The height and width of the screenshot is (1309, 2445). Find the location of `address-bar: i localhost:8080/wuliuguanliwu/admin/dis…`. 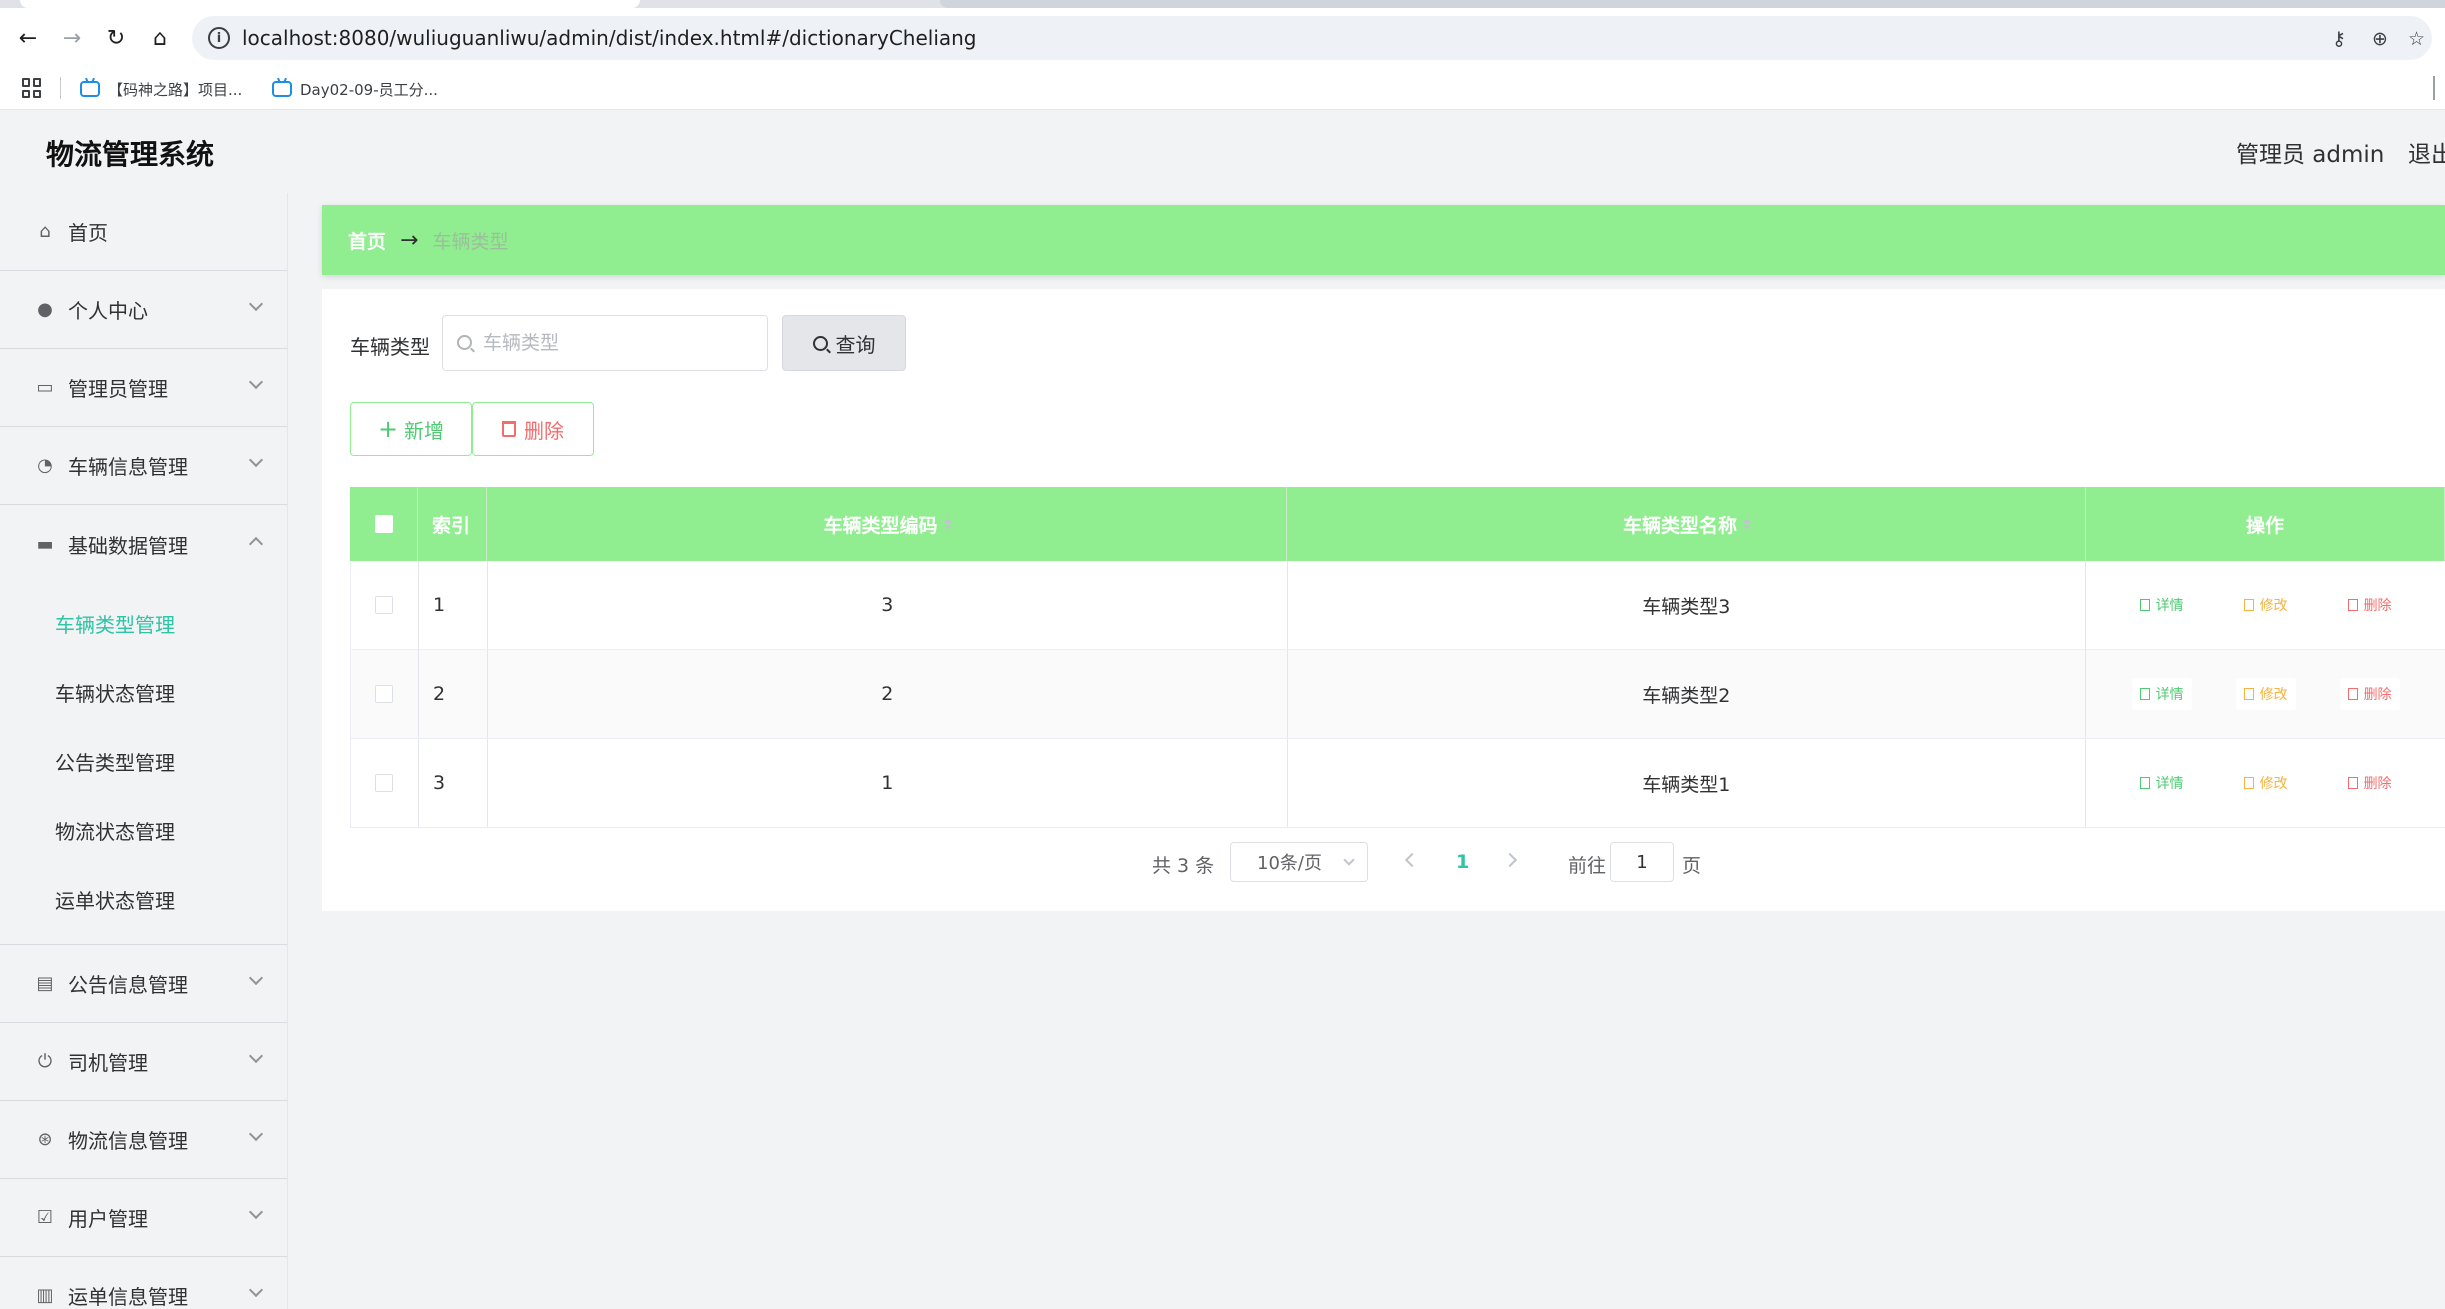

address-bar: i localhost:8080/wuliuguanliwu/admin/dis… is located at coordinates (1312, 38).